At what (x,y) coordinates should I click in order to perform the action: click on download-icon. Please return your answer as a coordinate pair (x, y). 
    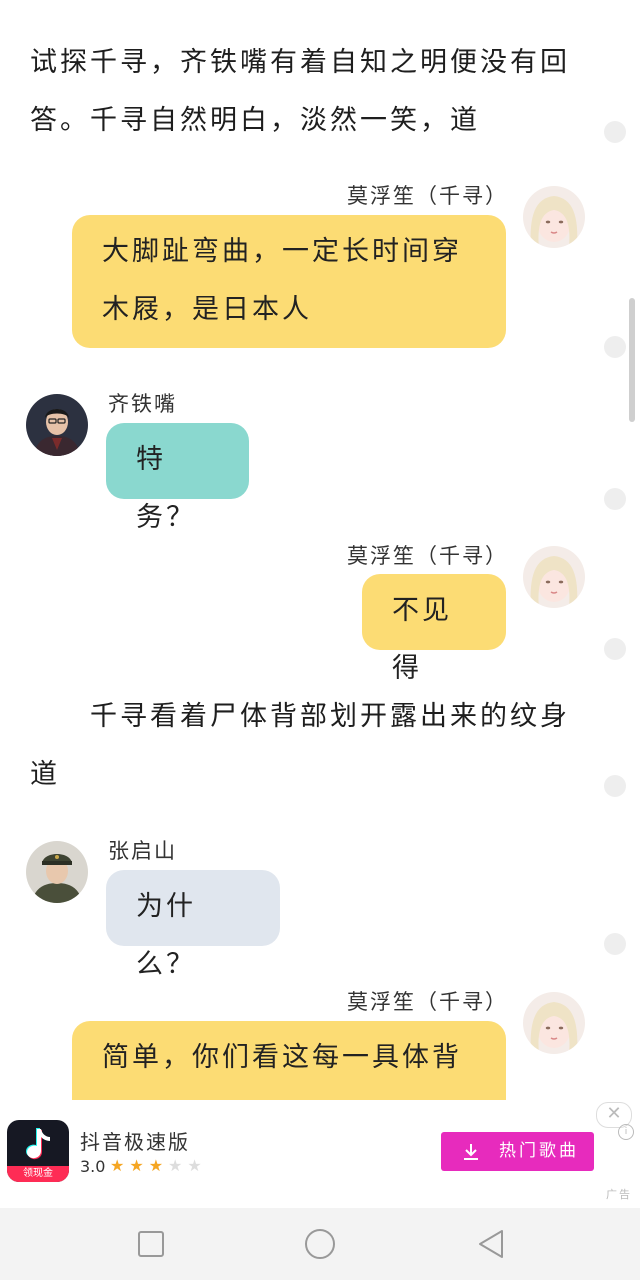
    Looking at the image, I should click on (471, 1152).